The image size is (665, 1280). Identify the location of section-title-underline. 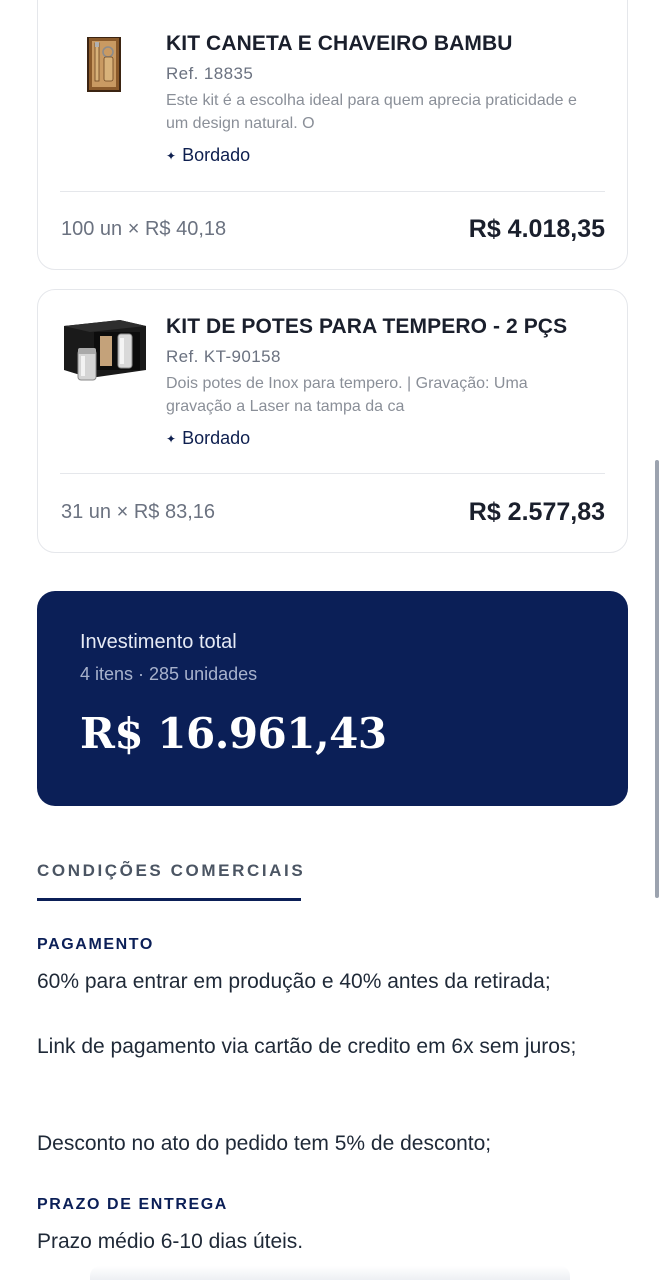
(169, 899).